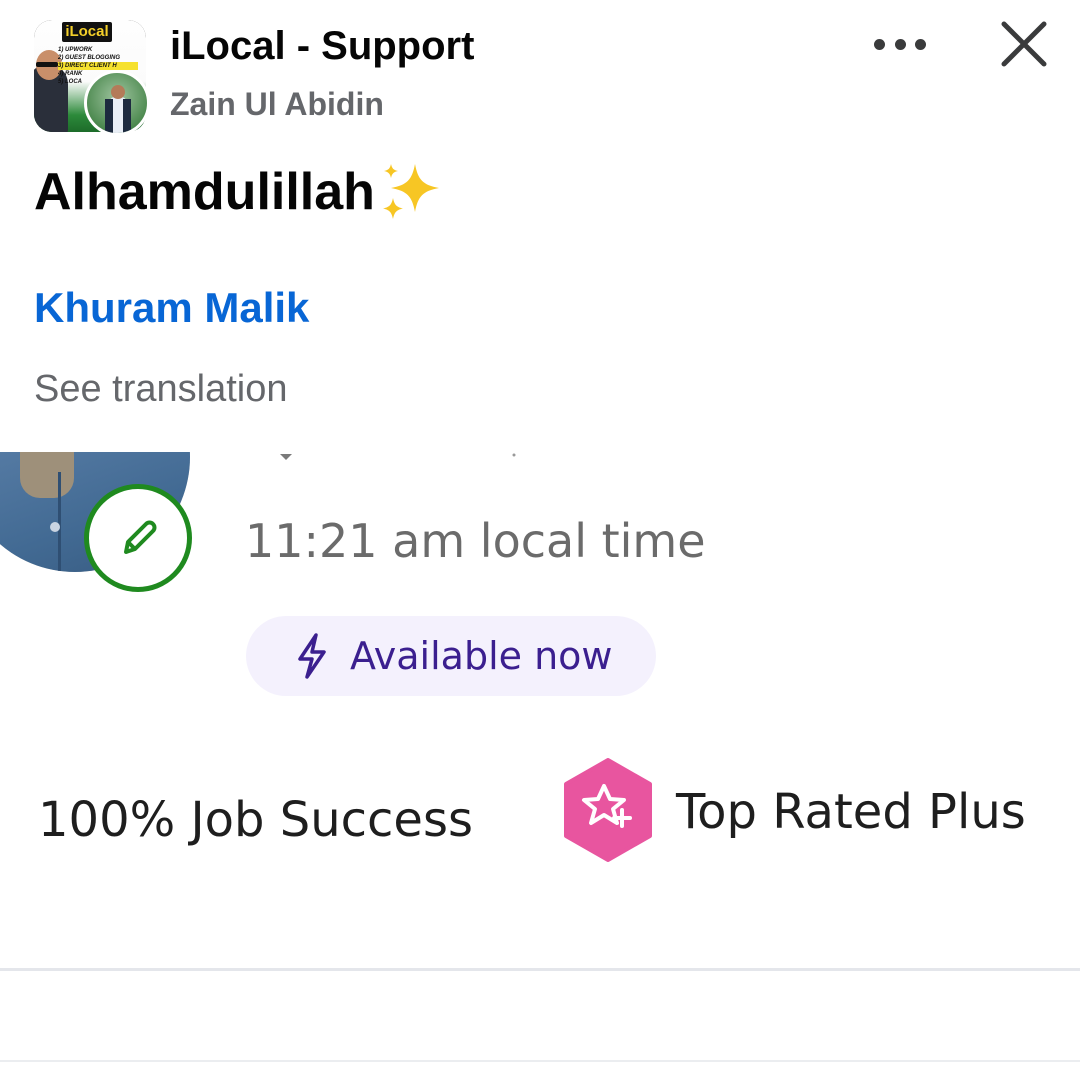  I want to click on cropped-text-remnant, so click(398, 456).